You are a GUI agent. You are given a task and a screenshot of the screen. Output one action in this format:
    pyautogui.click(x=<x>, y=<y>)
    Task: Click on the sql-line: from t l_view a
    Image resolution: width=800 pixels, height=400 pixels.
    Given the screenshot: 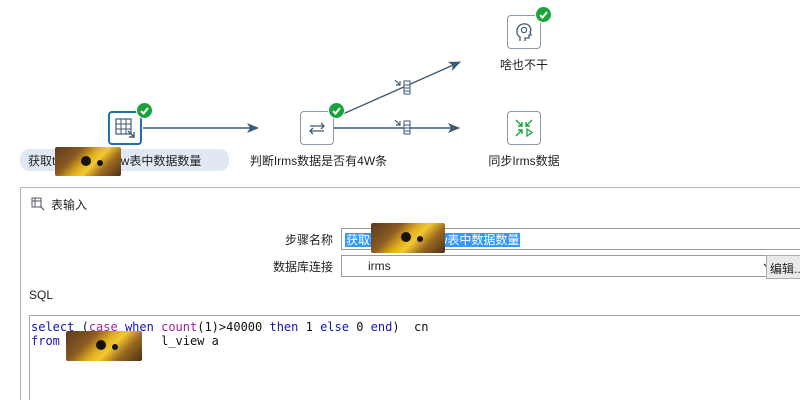 What is the action you would take?
    pyautogui.click(x=415, y=341)
    